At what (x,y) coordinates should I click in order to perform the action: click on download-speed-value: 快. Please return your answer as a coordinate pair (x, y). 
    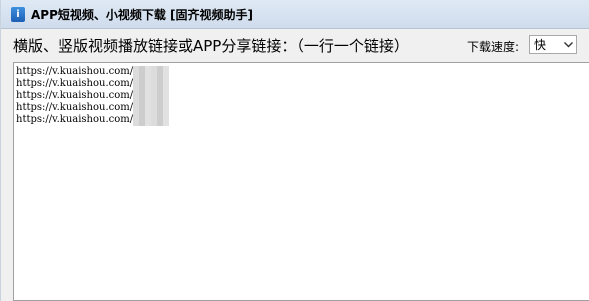
    Looking at the image, I should click on (540, 45).